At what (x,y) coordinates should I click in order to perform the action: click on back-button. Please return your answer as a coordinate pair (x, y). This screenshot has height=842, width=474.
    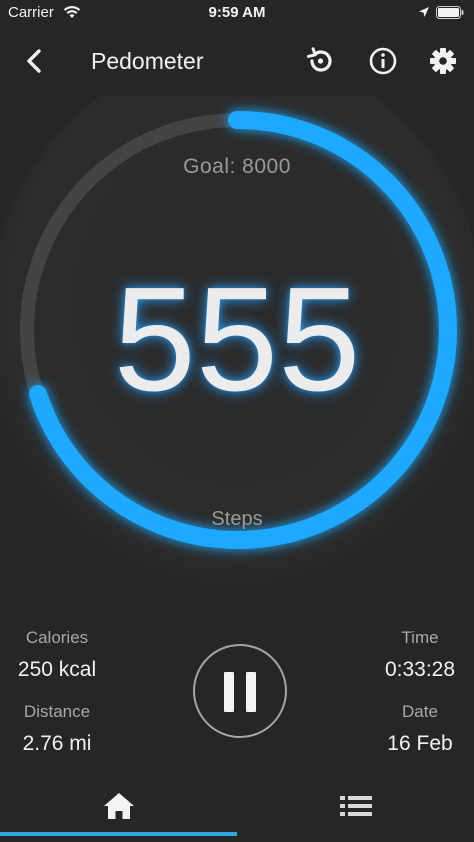
    Looking at the image, I should click on (35, 61).